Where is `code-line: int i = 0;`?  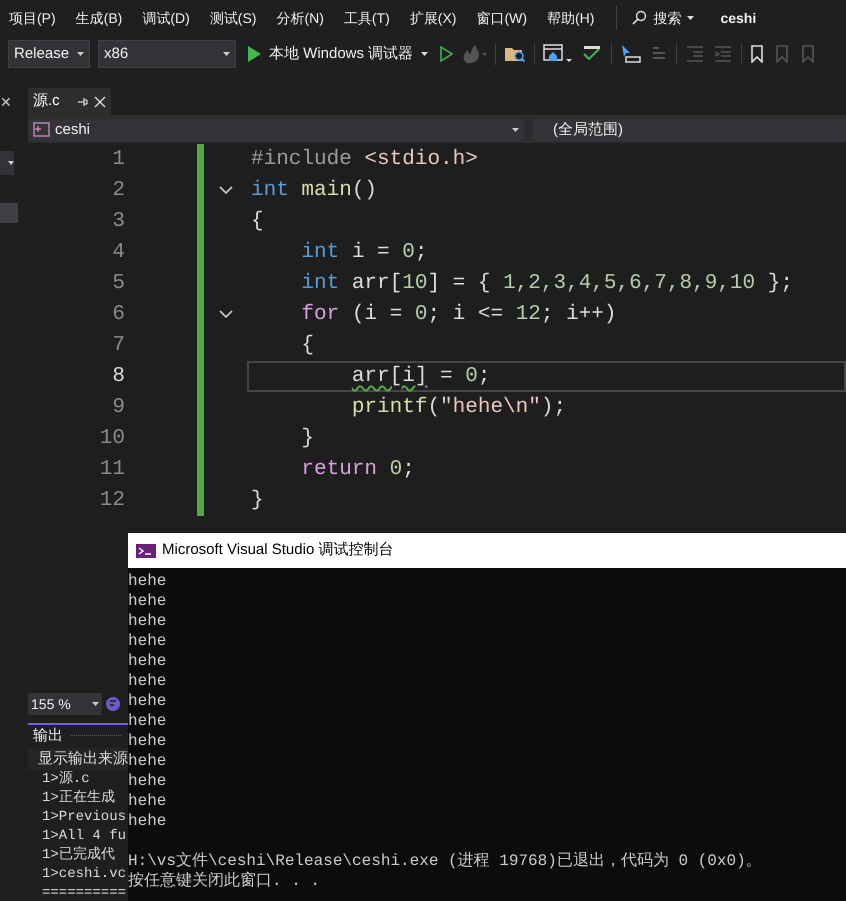 code-line: int i = 0; is located at coordinates (364, 253).